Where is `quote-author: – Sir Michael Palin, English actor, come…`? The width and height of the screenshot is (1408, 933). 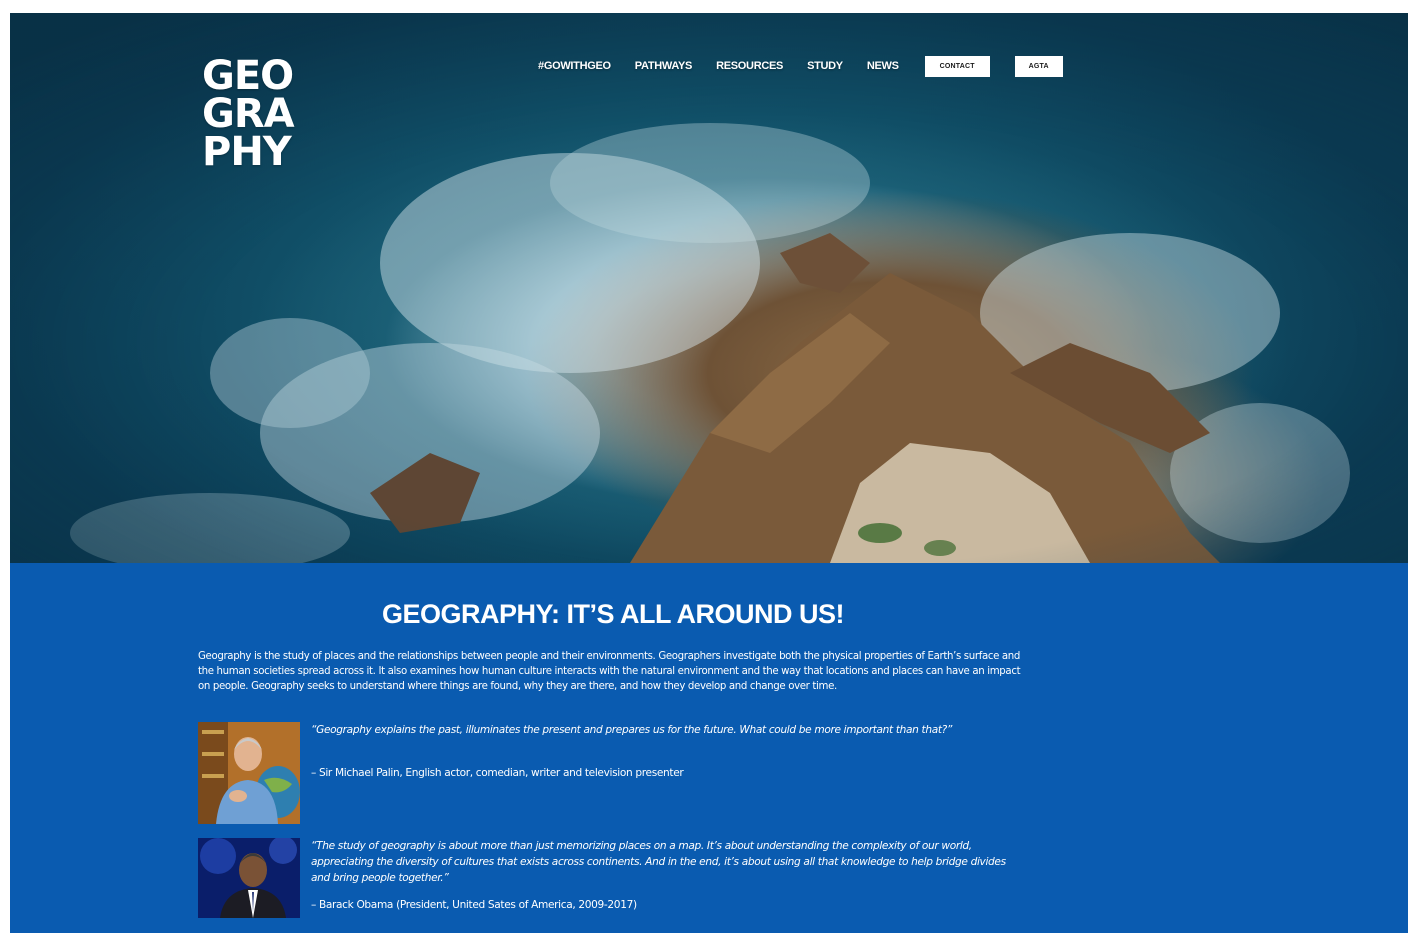
quote-author: – Sir Michael Palin, English actor, come… is located at coordinates (497, 773).